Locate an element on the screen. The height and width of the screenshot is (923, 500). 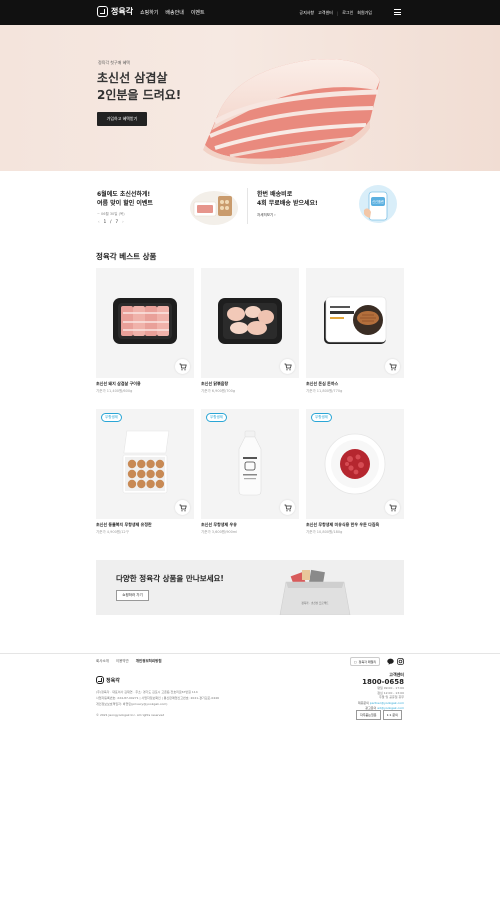
faq-button: 자주묻는질문 is located at coordinates (368, 715).